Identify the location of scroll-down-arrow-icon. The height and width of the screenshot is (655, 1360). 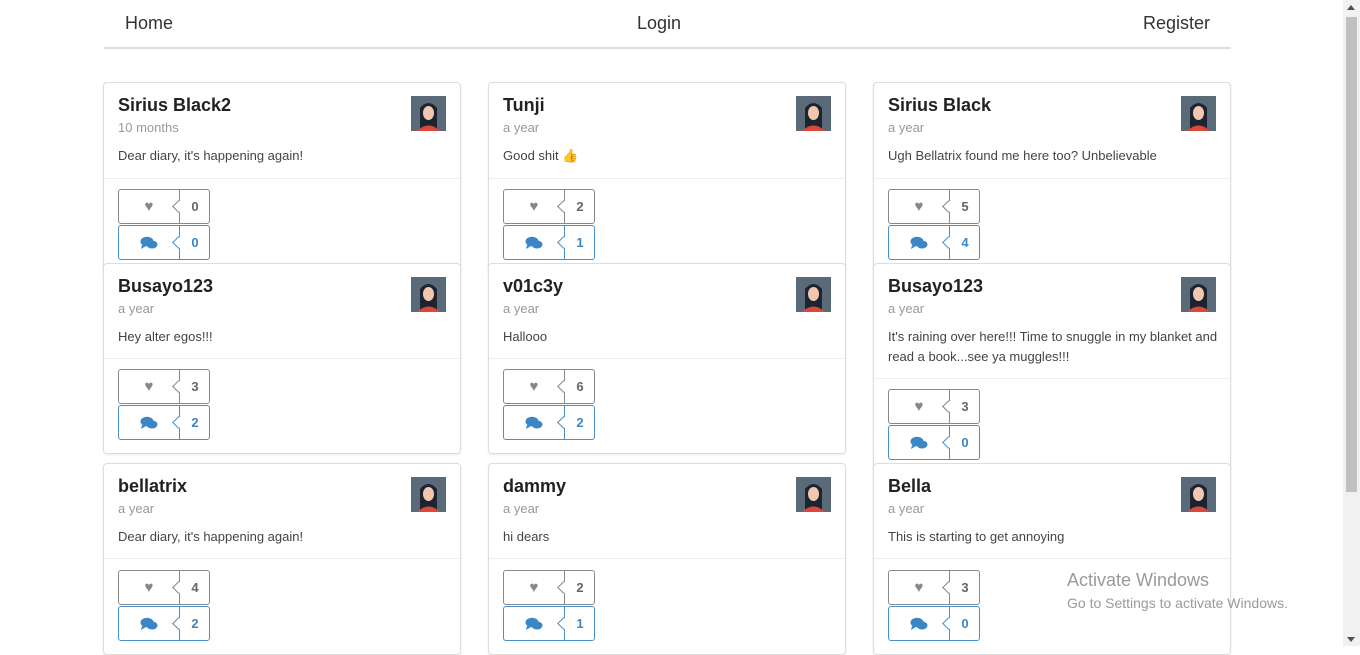
(1351, 639).